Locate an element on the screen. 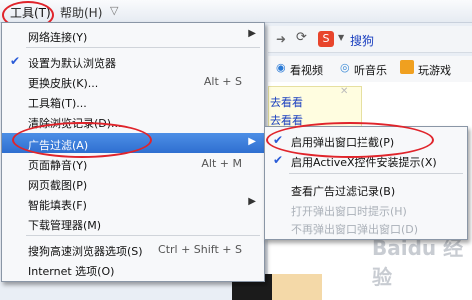 This screenshot has height=300, width=472. menu-item-internet-options: Internet 选项(O) is located at coordinates (133, 269).